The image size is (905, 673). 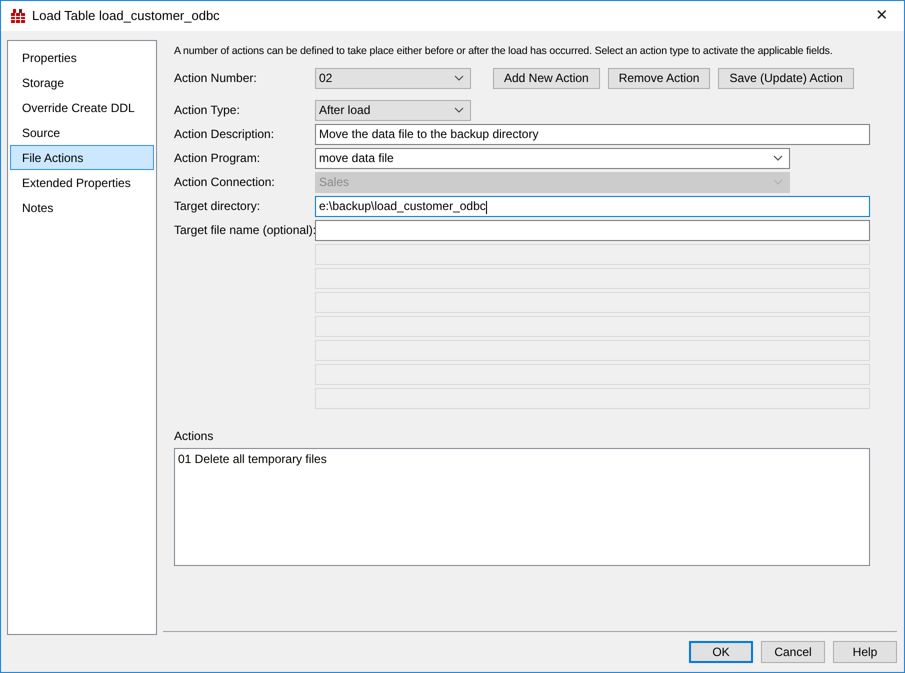 I want to click on field-label: Action Program:, so click(x=218, y=159).